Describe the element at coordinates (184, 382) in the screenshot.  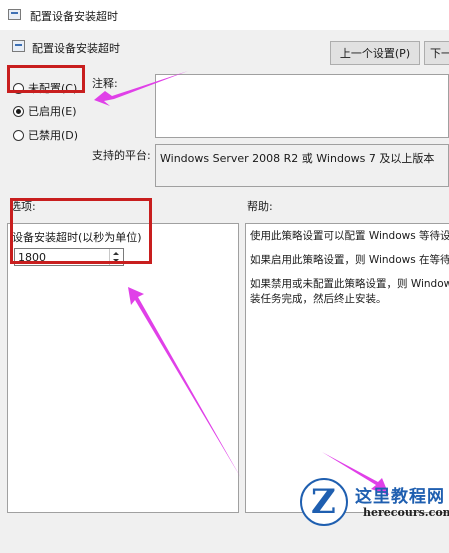
I see `arrow-to-timeout-icon` at that location.